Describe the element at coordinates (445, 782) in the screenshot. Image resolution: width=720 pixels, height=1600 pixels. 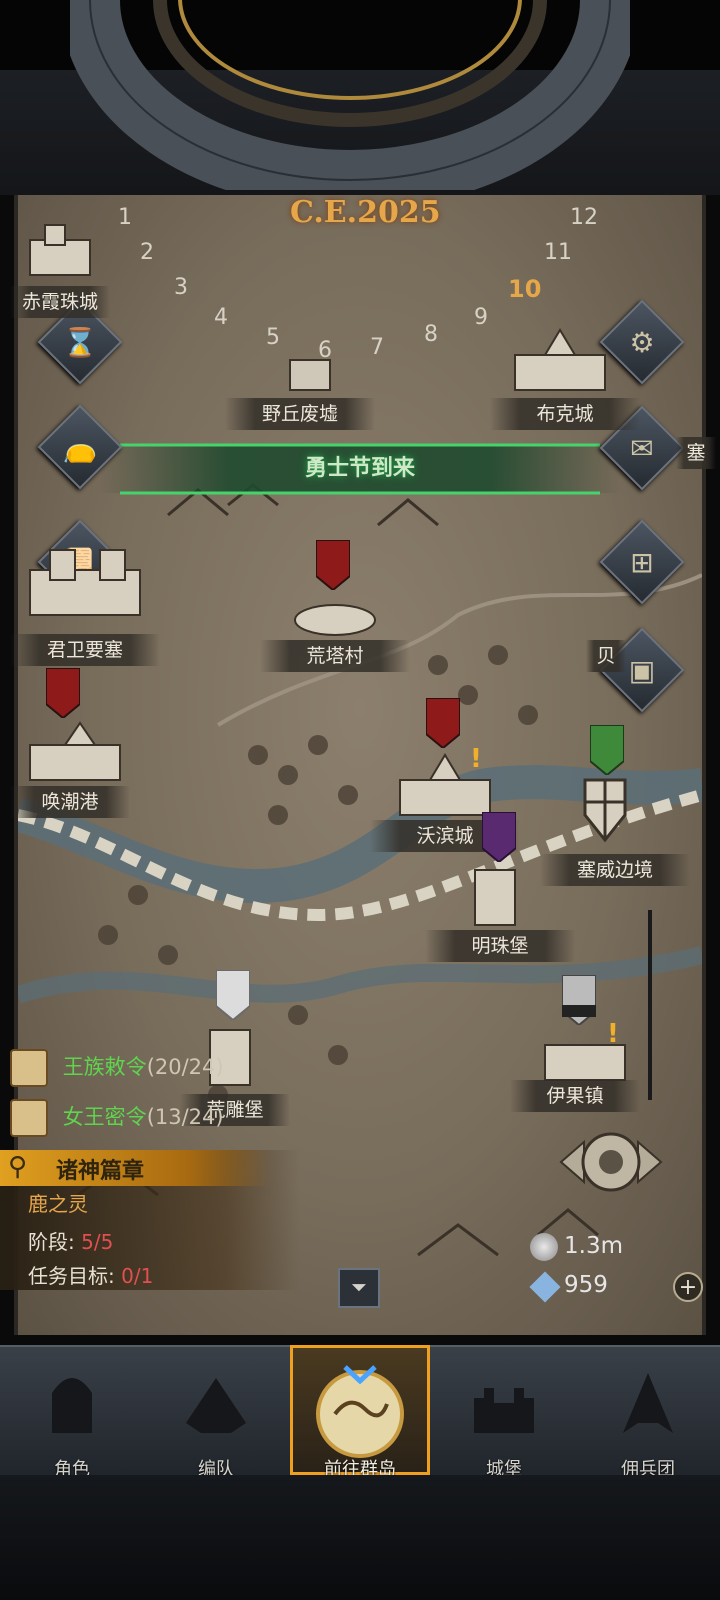
I see `town-wobin-icon: !` at that location.